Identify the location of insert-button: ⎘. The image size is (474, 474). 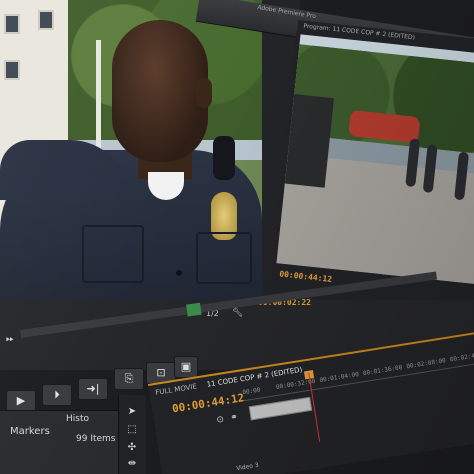
(129, 379).